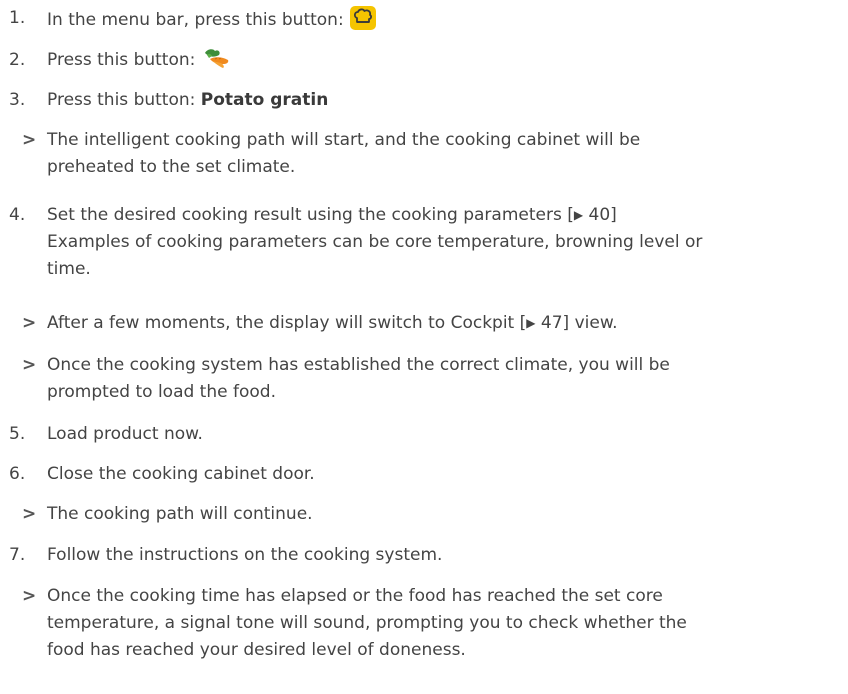  Describe the element at coordinates (181, 474) in the screenshot. I see `step-text: Close the cooking cabinet door.` at that location.